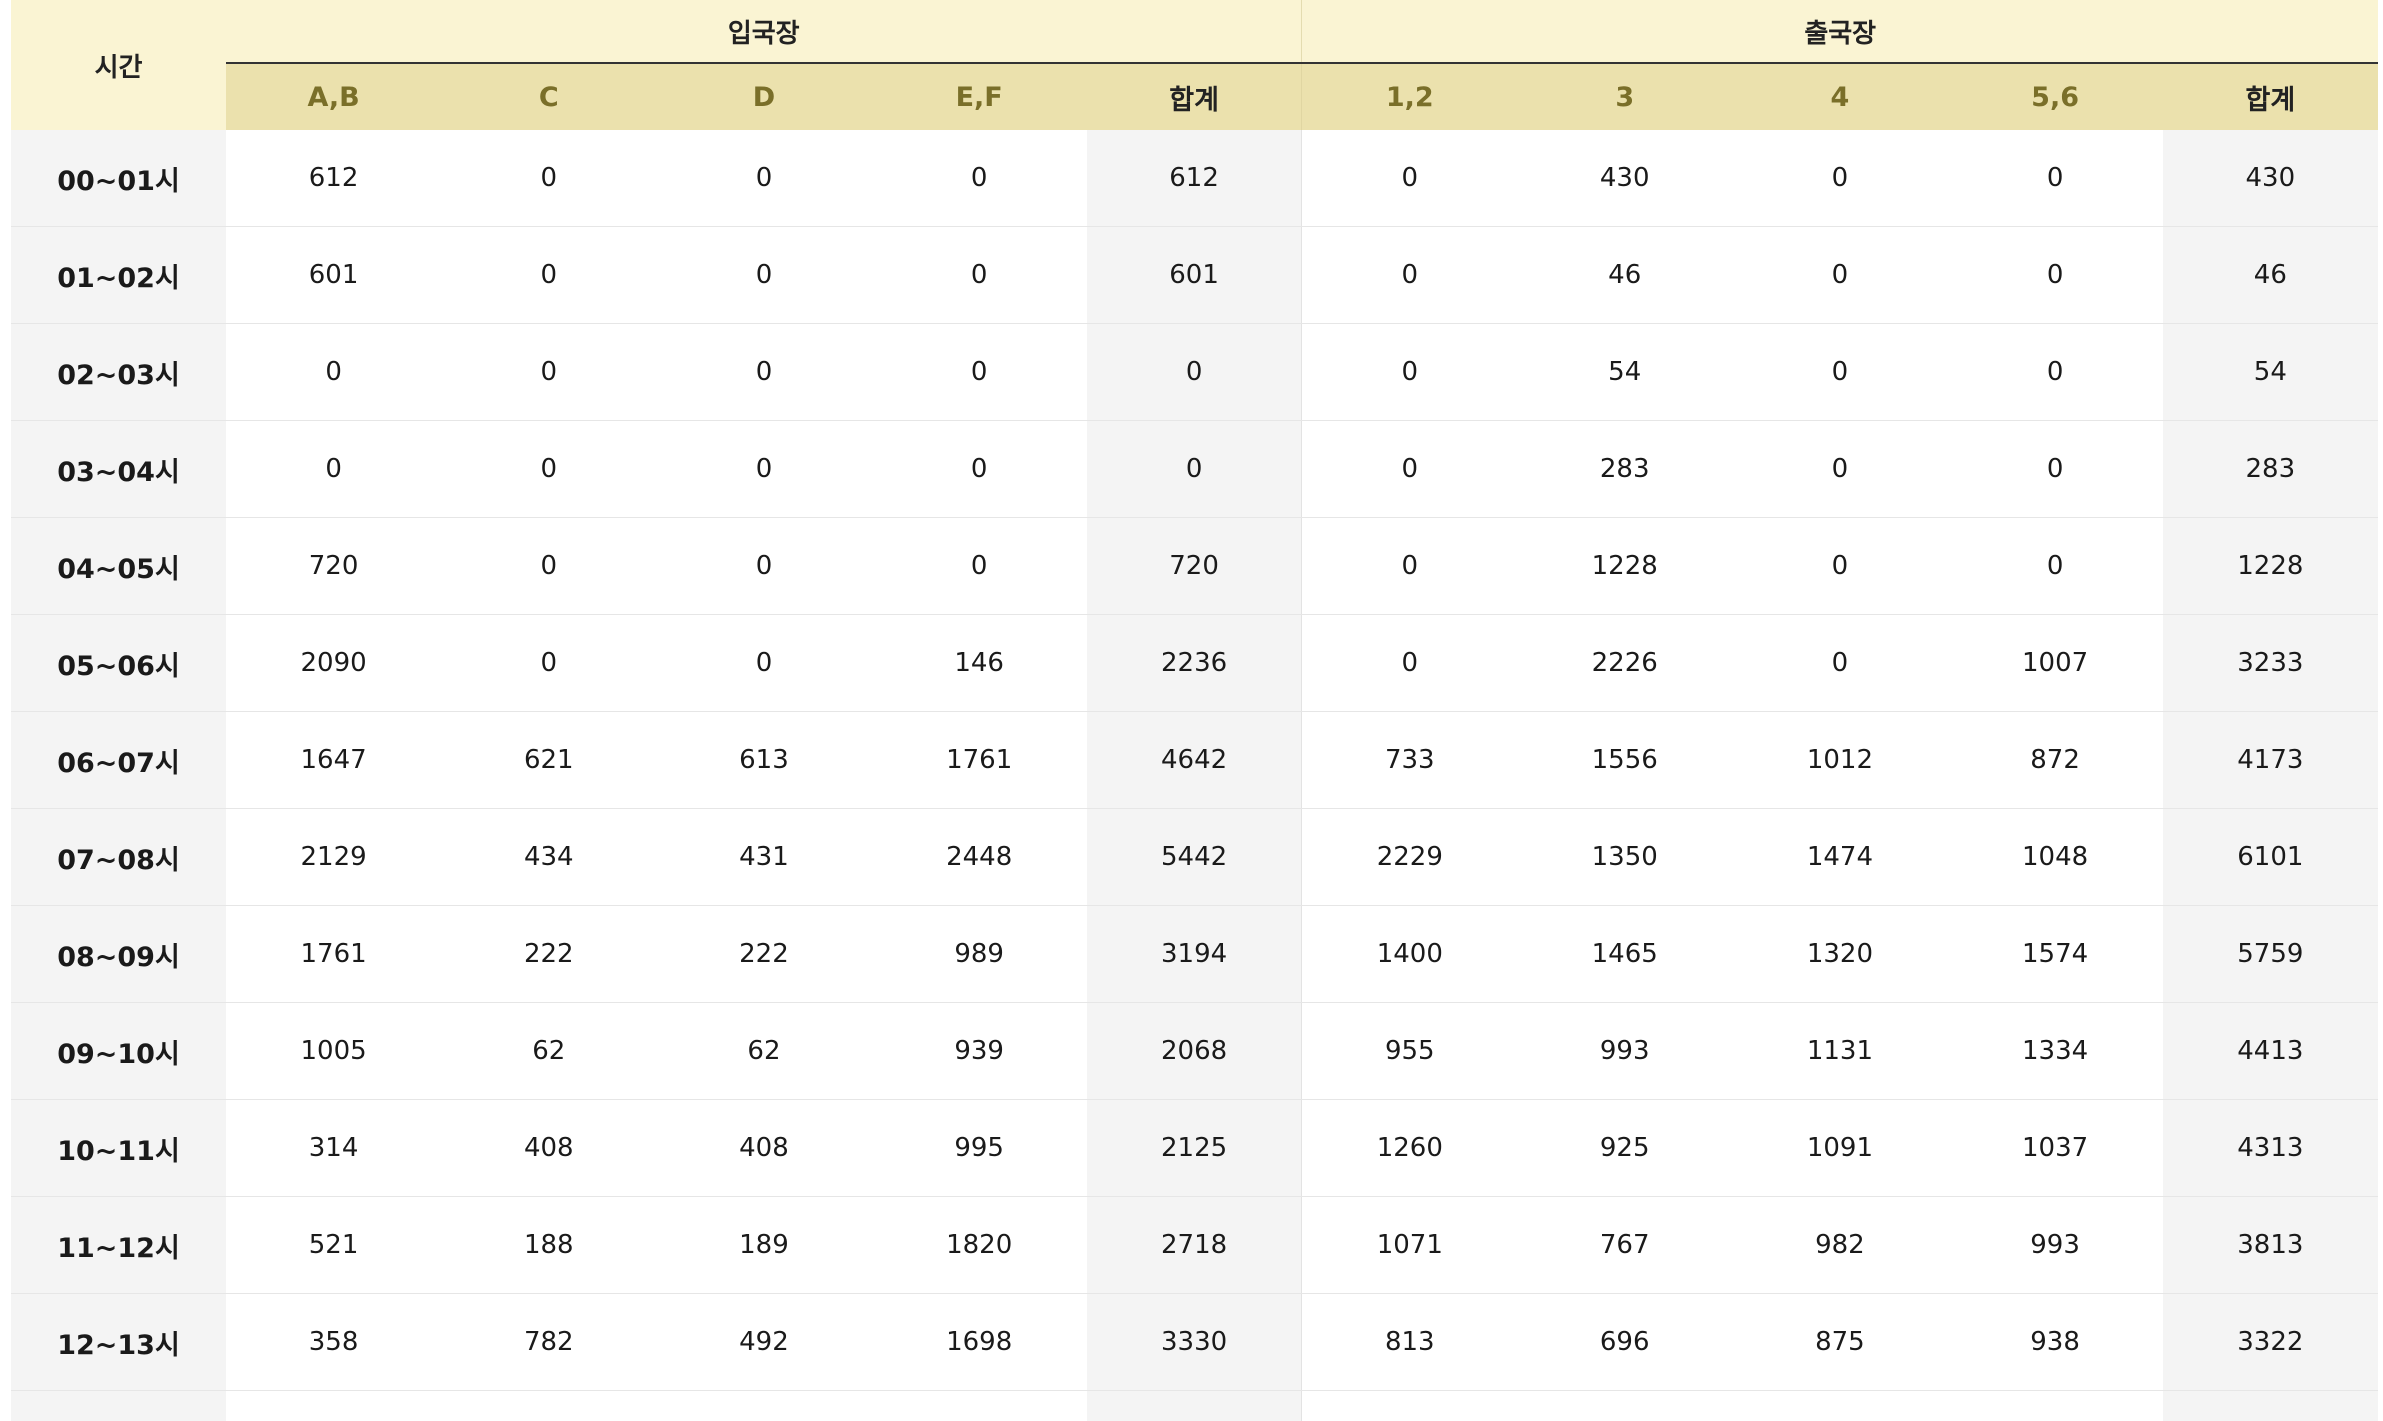  What do you see at coordinates (2270, 178) in the screenshot?
I see `exit-total-cell: 430` at bounding box center [2270, 178].